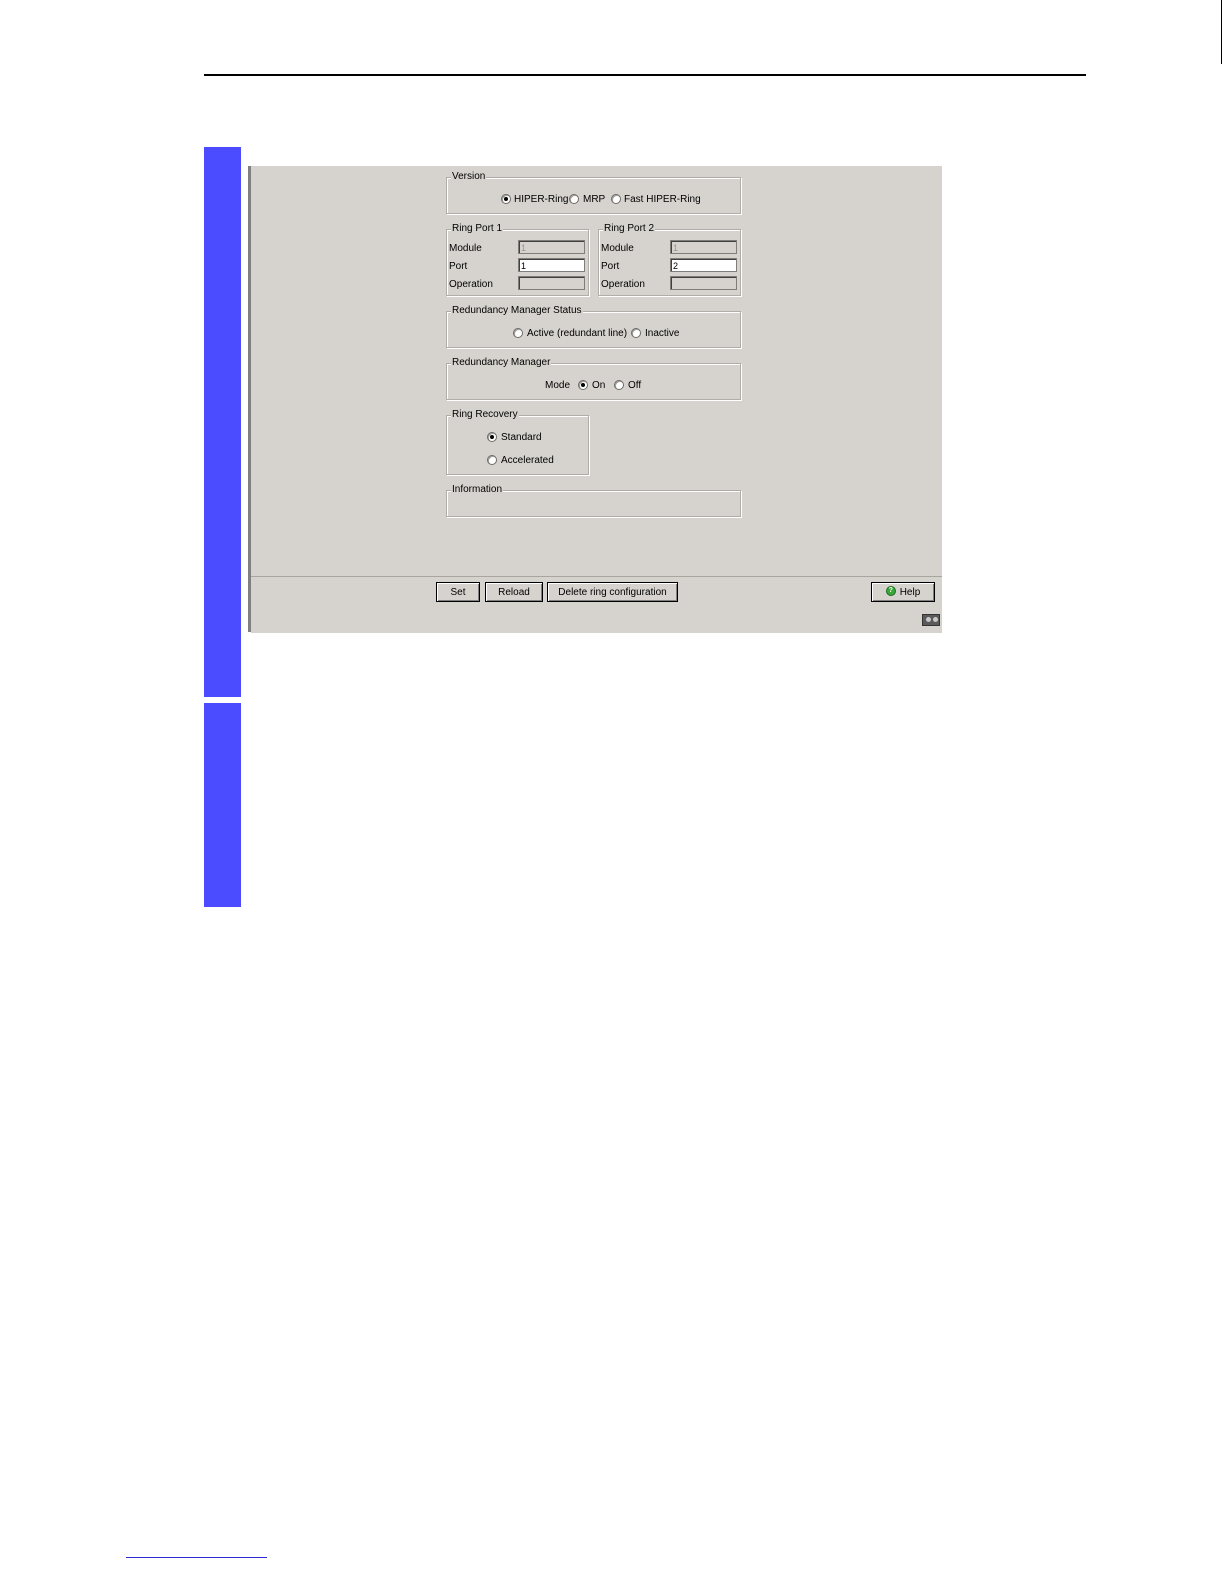 Image resolution: width=1224 pixels, height=1584 pixels. What do you see at coordinates (594, 199) in the screenshot?
I see `mrp-label: MRP` at bounding box center [594, 199].